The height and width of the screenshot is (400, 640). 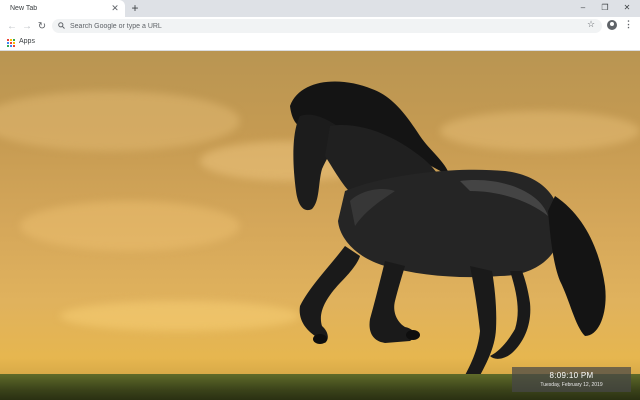 I want to click on clock-date: Tuesday, February 12, 2019, so click(x=571, y=385).